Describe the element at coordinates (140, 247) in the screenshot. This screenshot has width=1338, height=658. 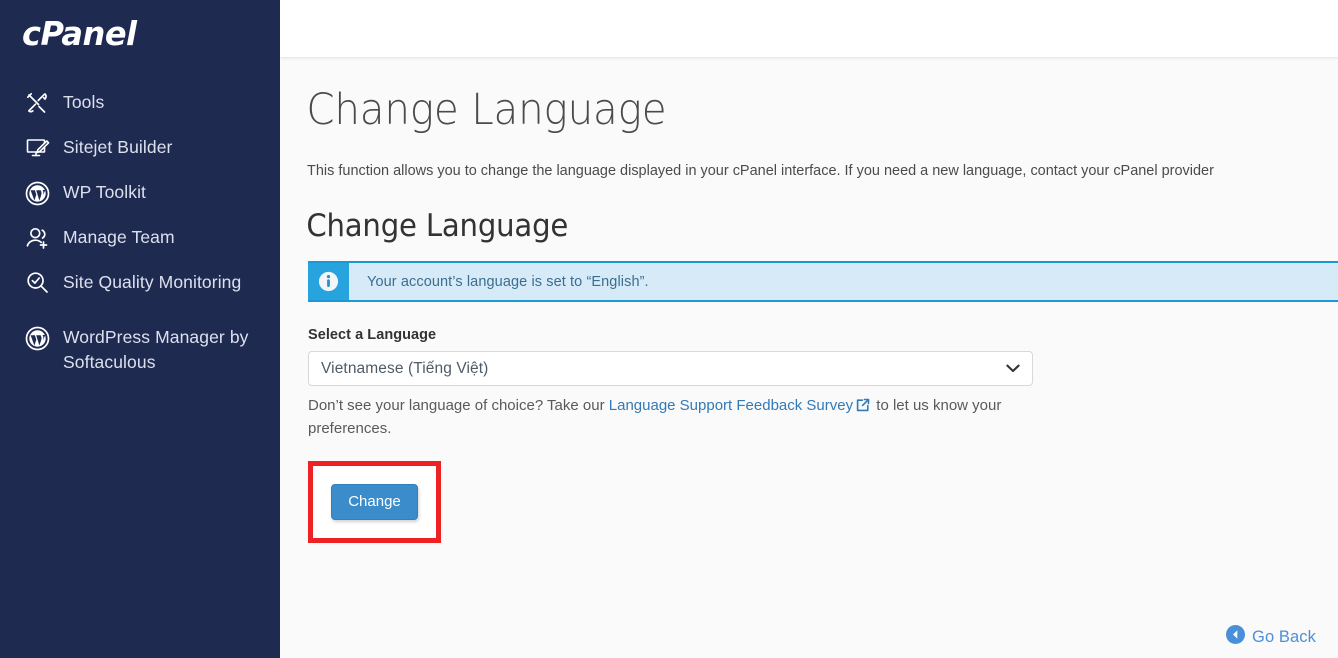
I see `sidebar-item-manage-team: Manage Team` at that location.